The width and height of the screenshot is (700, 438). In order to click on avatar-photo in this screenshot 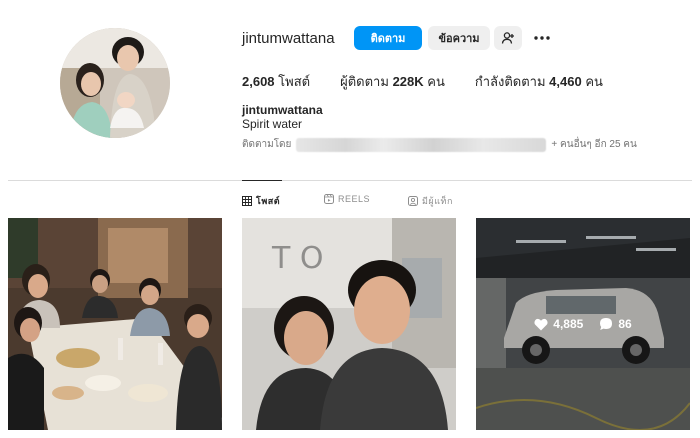, I will do `click(115, 83)`.